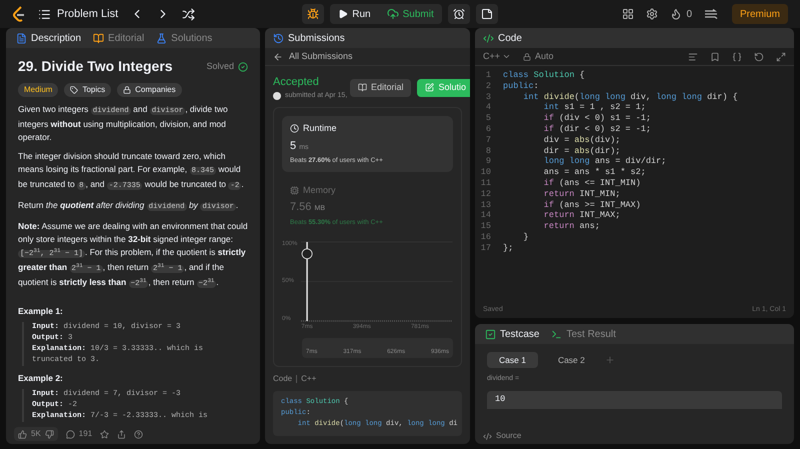 The height and width of the screenshot is (449, 800). Describe the element at coordinates (596, 129) in the screenshot. I see `code-line: if (dir < 0) s2 = -1;` at that location.